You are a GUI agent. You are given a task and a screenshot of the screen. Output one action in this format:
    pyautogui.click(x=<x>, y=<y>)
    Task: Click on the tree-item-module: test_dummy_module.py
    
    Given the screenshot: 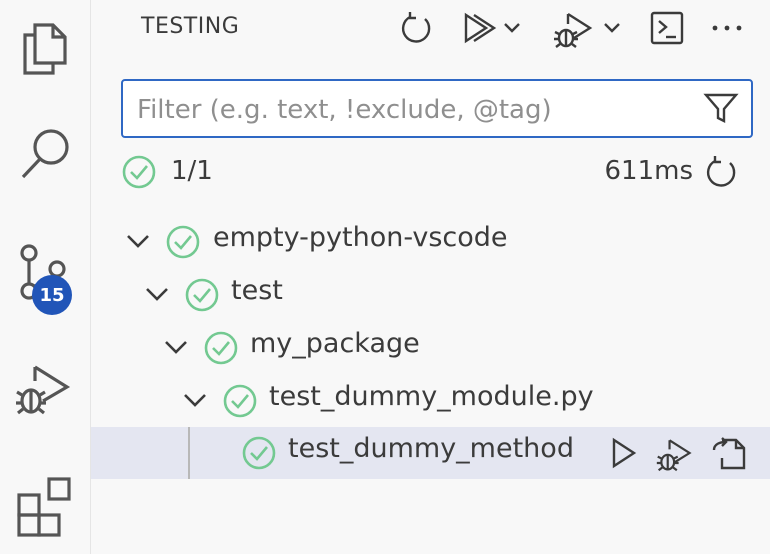 What is the action you would take?
    pyautogui.click(x=430, y=401)
    